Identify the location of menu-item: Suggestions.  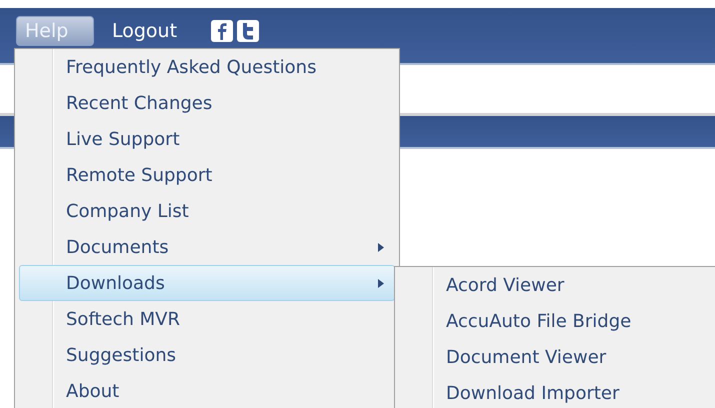
(207, 355).